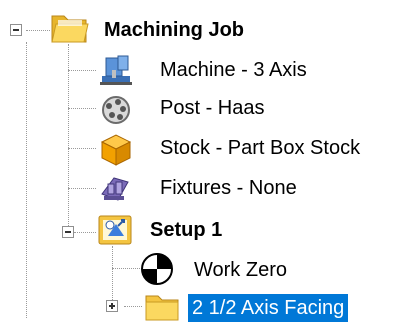  Describe the element at coordinates (228, 188) in the screenshot. I see `fixtures-label: Fixtures - None` at that location.